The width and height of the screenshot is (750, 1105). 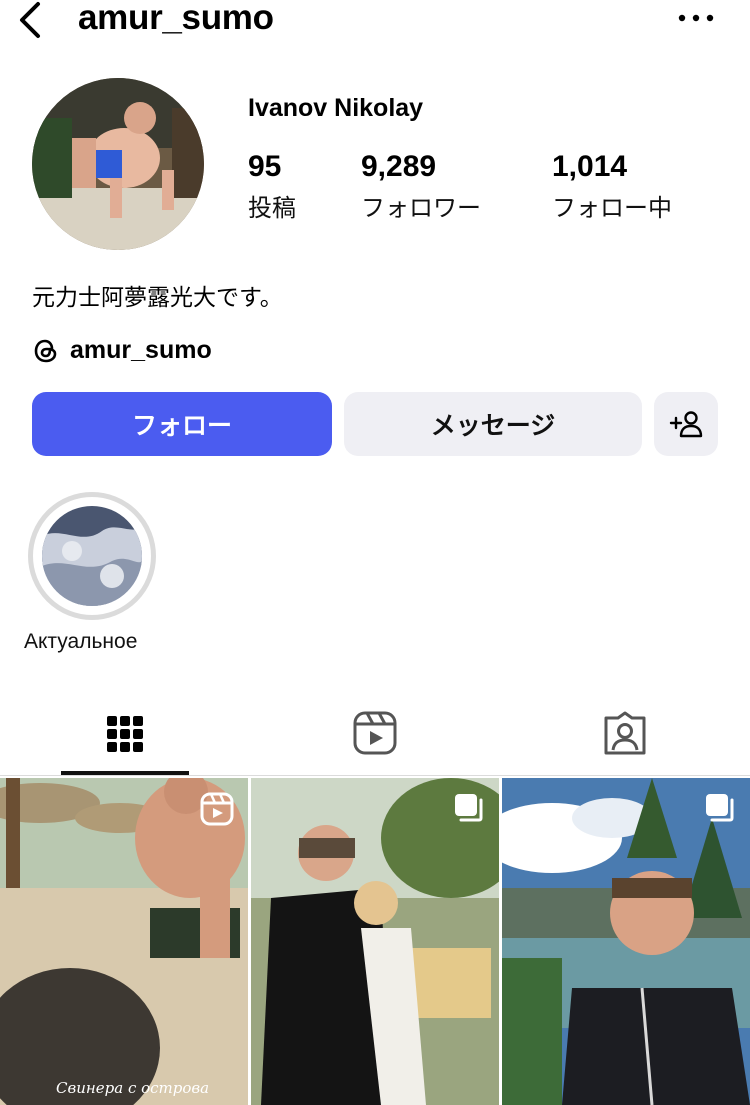 What do you see at coordinates (217, 811) in the screenshot?
I see `reel-badge-icon` at bounding box center [217, 811].